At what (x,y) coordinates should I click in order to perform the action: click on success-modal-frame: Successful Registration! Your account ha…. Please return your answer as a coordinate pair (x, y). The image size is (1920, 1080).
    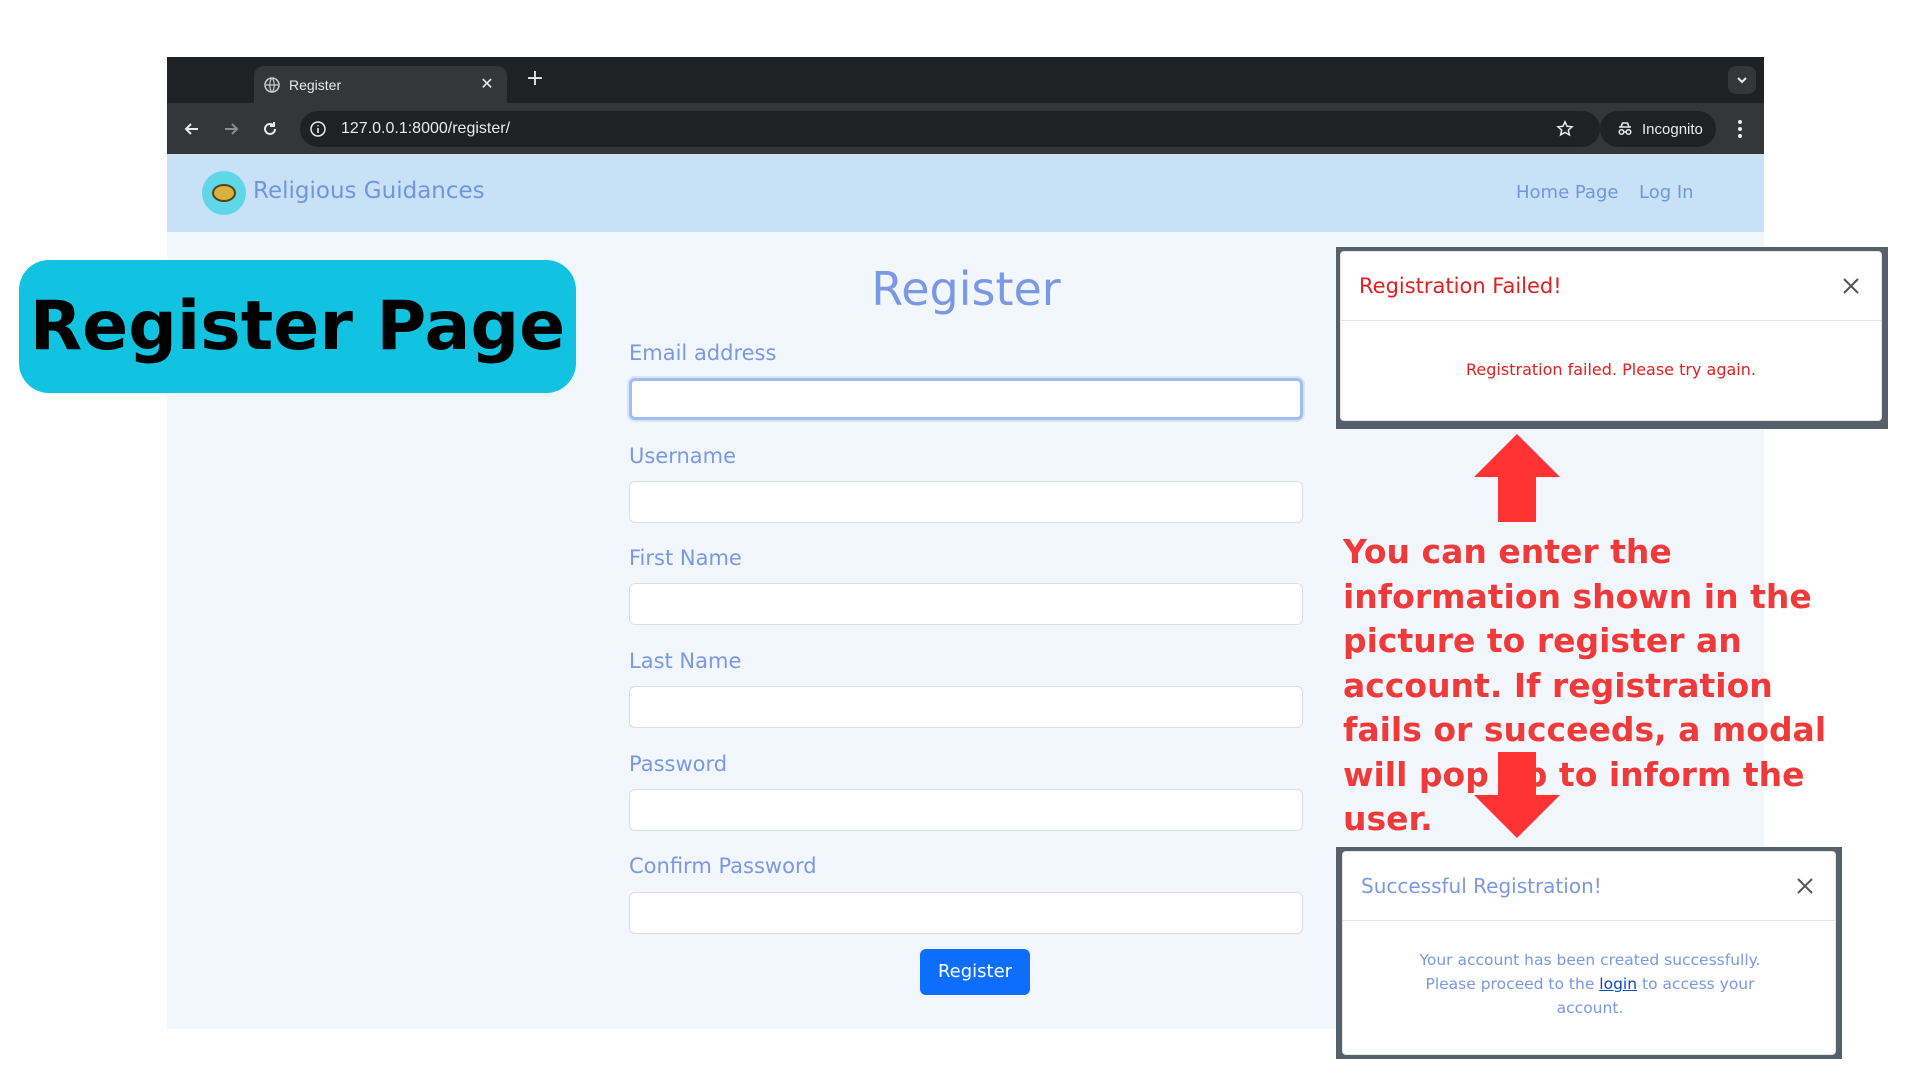
    Looking at the image, I should click on (1589, 953).